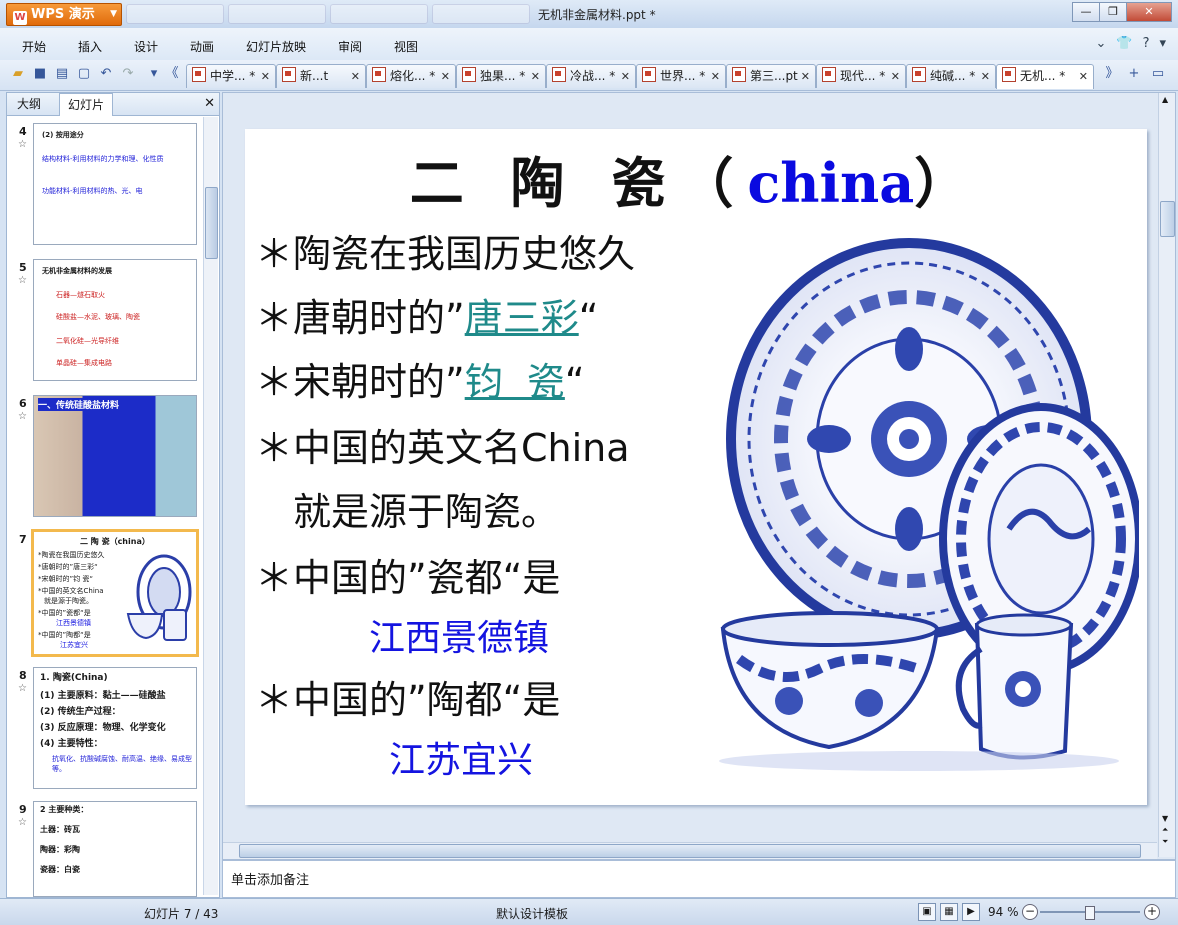 This screenshot has height=925, width=1178. Describe the element at coordinates (202, 46) in the screenshot. I see `menu-animation: 动画` at that location.